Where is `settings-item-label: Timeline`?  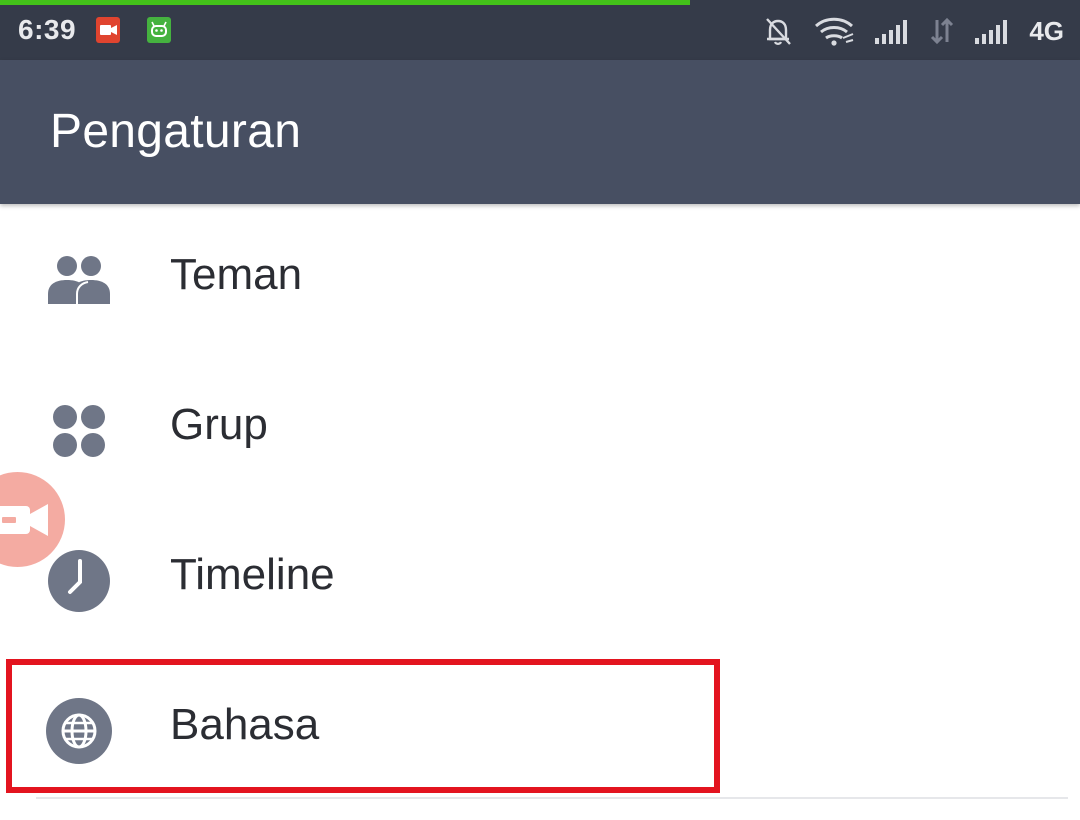
settings-item-label: Timeline is located at coordinates (252, 574).